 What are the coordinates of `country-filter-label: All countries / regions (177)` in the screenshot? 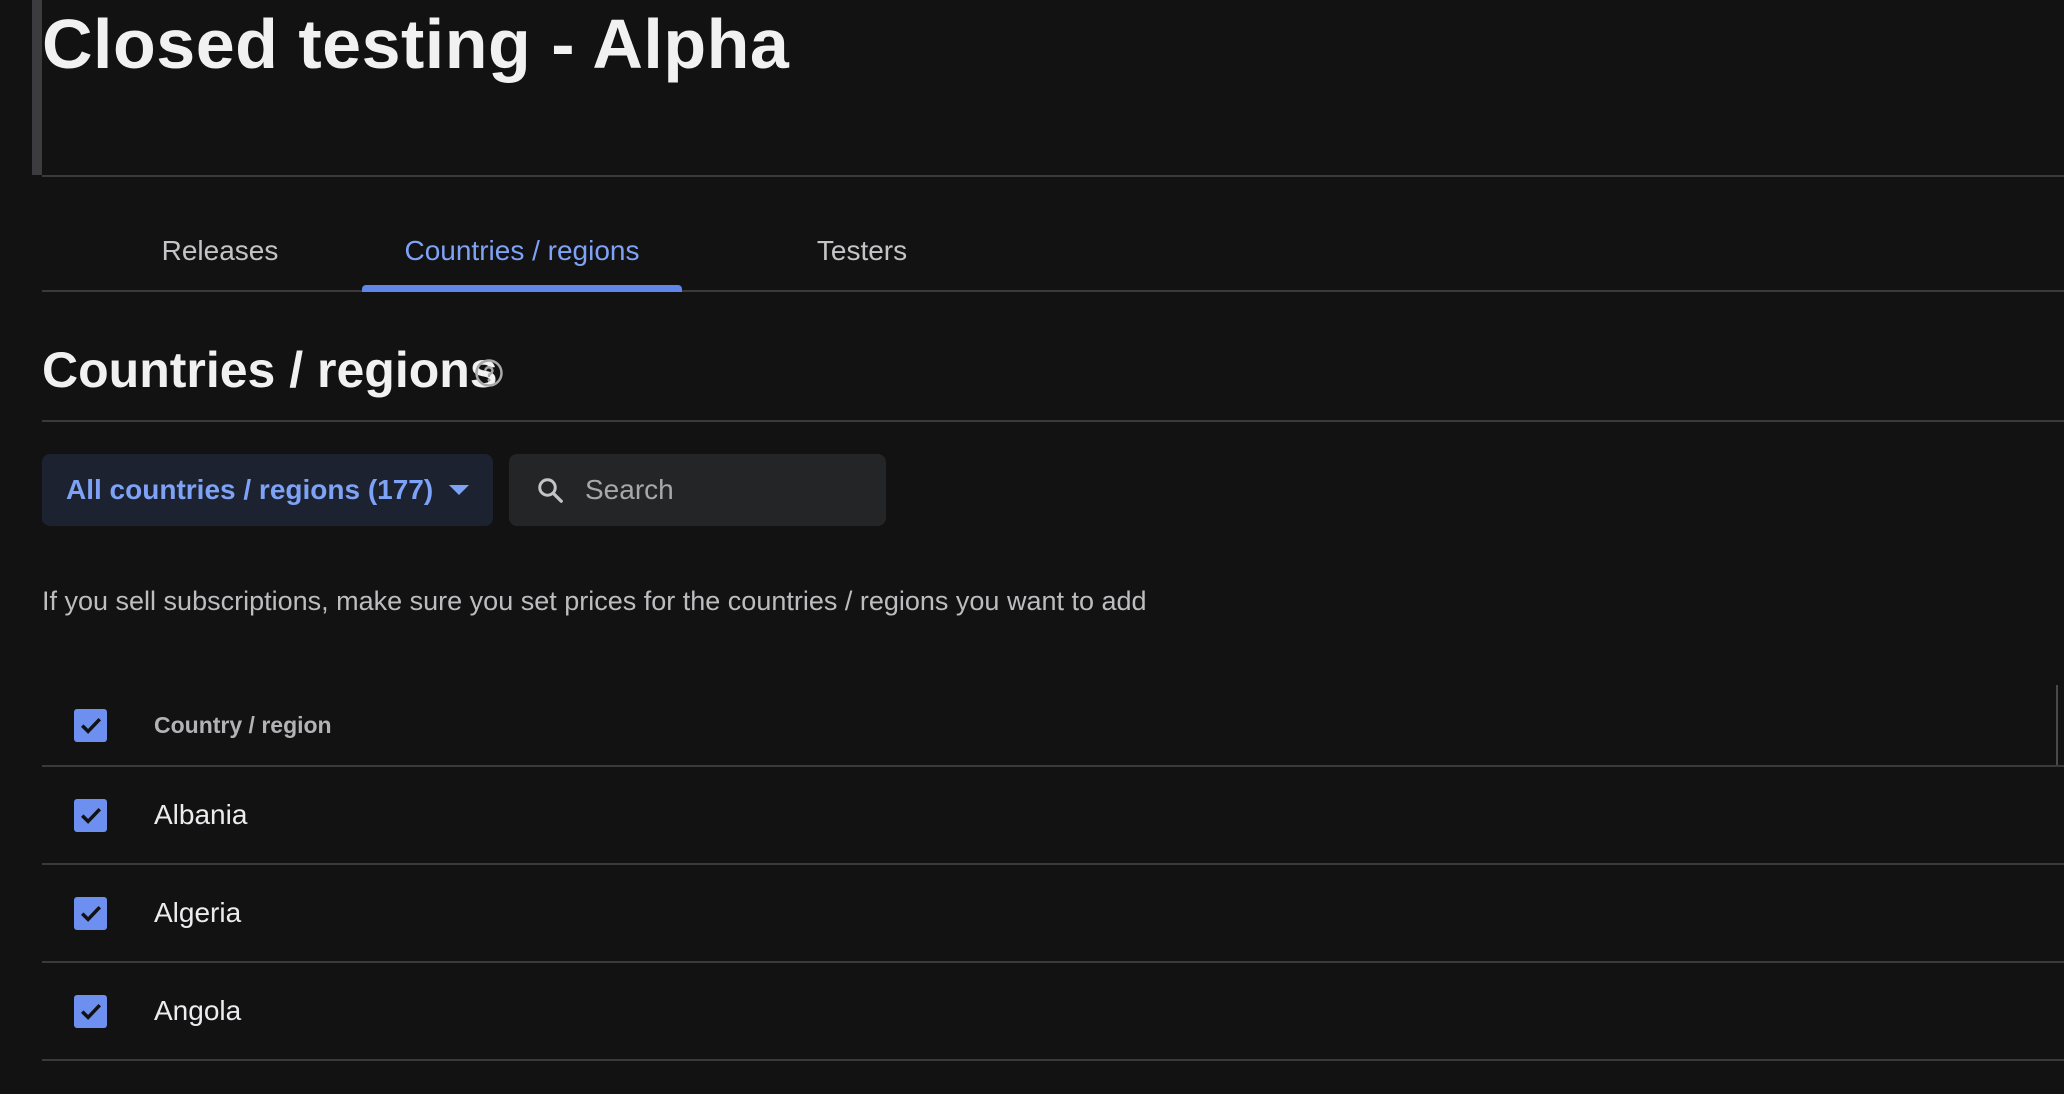 It's located at (250, 489).